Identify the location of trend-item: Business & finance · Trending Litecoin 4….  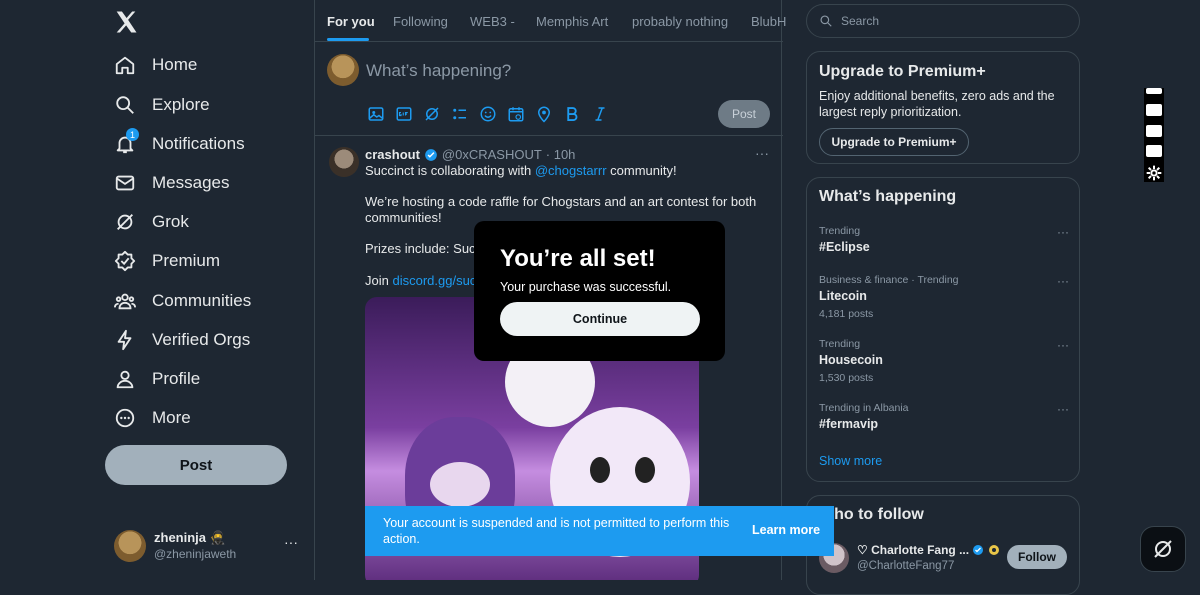
(944, 297).